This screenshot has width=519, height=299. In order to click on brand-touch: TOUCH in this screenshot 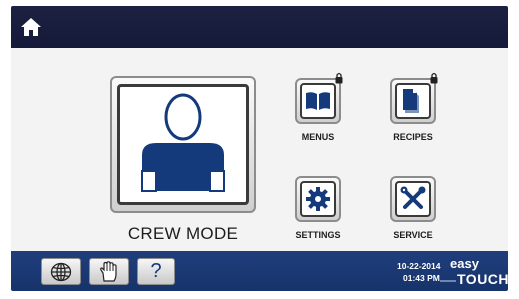, I will do `click(482, 279)`.